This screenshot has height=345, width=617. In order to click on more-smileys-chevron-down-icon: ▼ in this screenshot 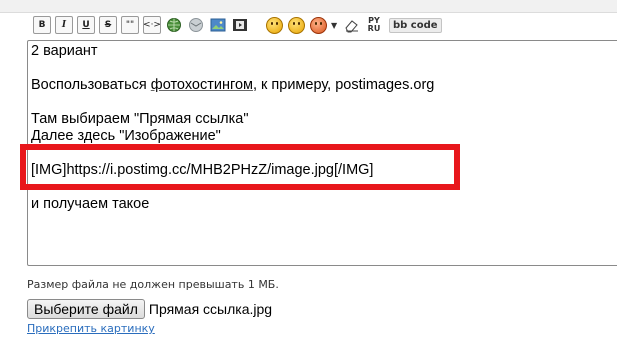, I will do `click(335, 25)`.